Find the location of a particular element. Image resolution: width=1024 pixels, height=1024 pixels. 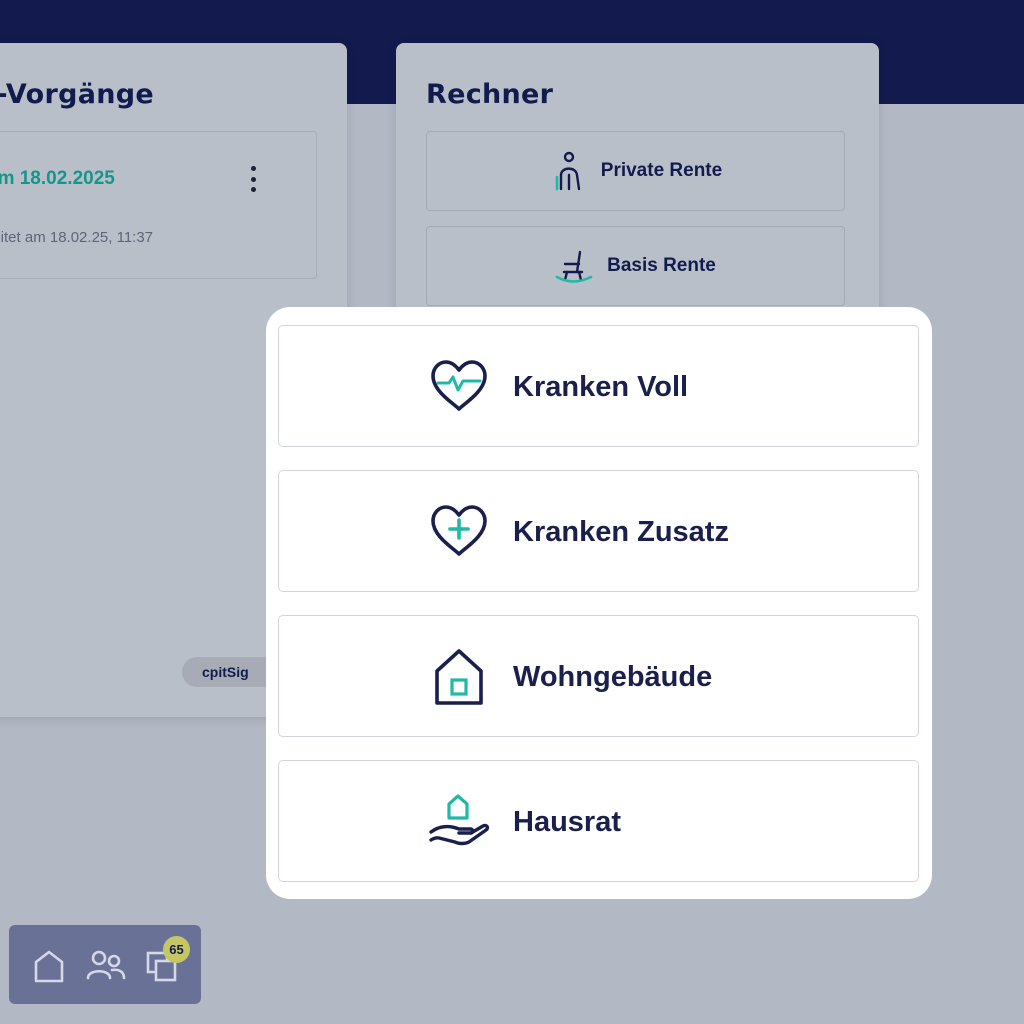

vorgang-last-edited: rbeitet am 18.02.25, 11:37 is located at coordinates (77, 237).